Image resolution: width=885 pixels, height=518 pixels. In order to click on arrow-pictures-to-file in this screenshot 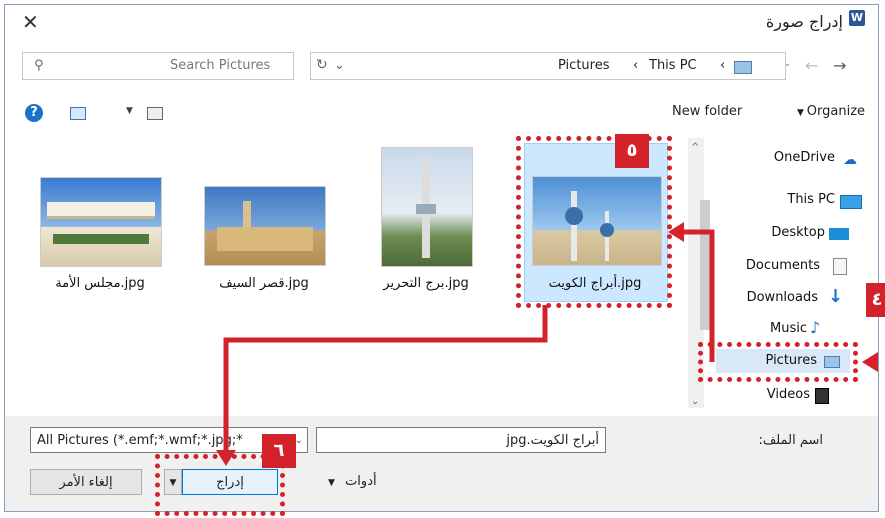, I will do `click(697, 295)`.